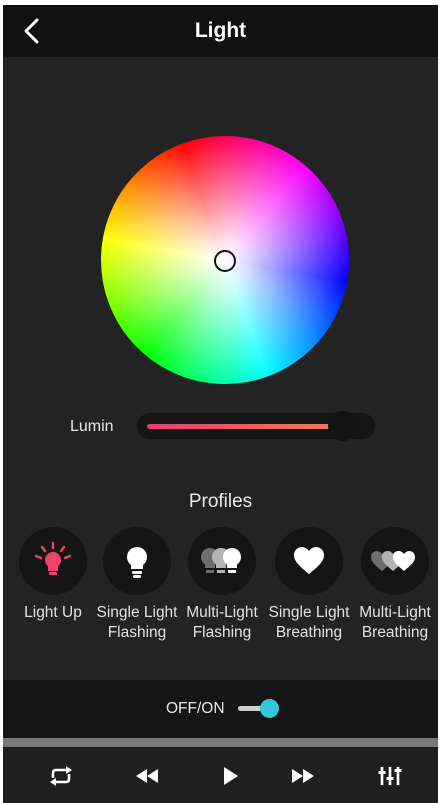 Image resolution: width=441 pixels, height=803 pixels. I want to click on fast-forward-button, so click(303, 776).